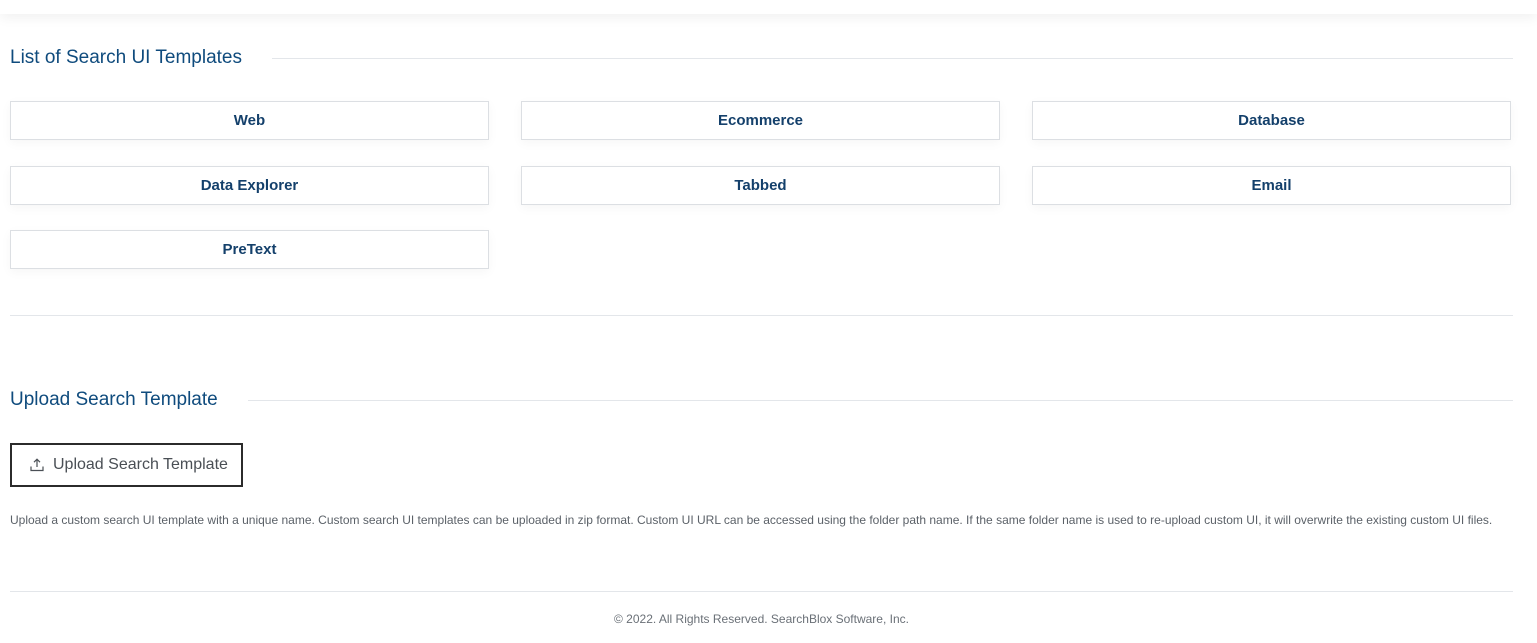 Image resolution: width=1537 pixels, height=643 pixels. What do you see at coordinates (114, 399) in the screenshot?
I see `upload-title: Upload Search Template` at bounding box center [114, 399].